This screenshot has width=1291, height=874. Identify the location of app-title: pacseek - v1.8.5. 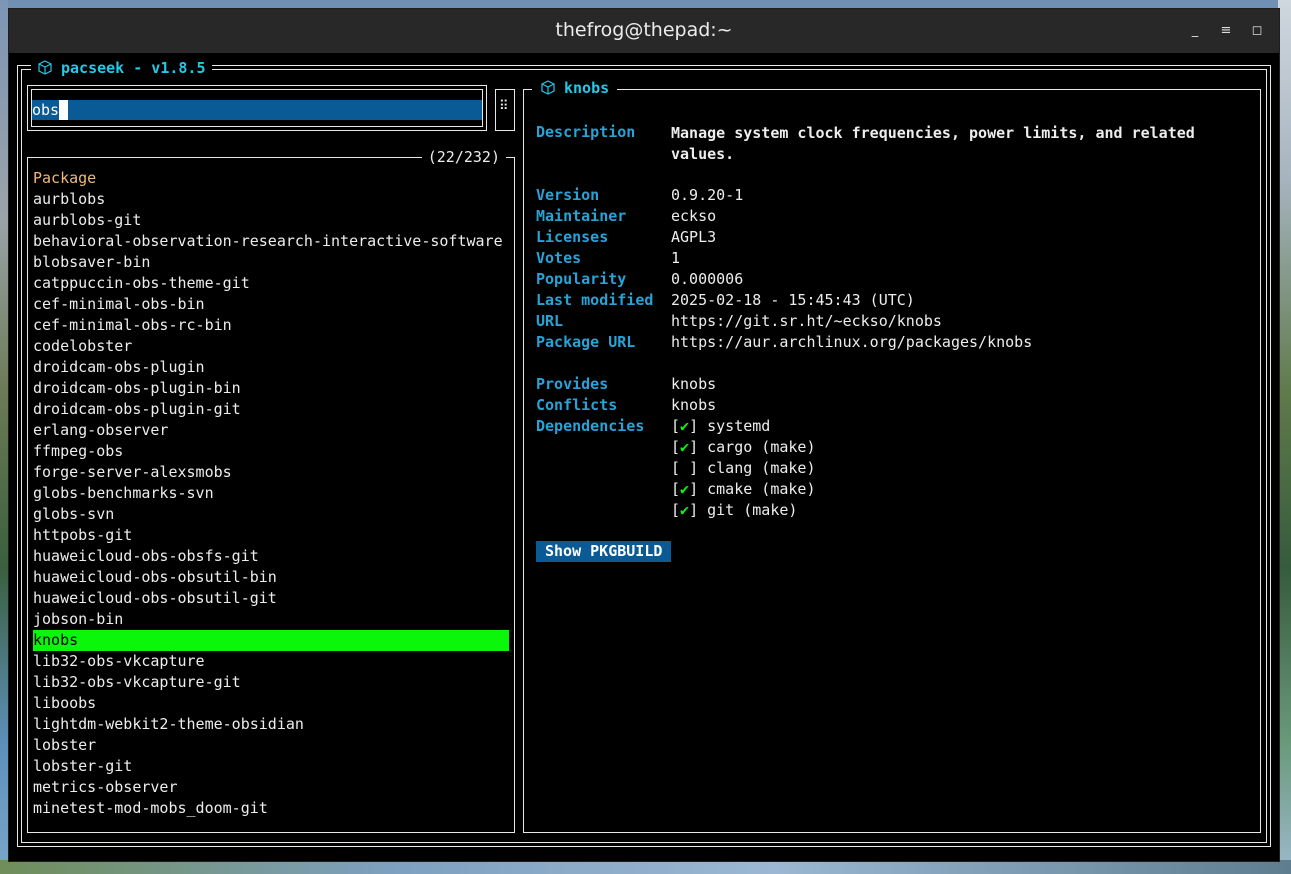
(121, 68).